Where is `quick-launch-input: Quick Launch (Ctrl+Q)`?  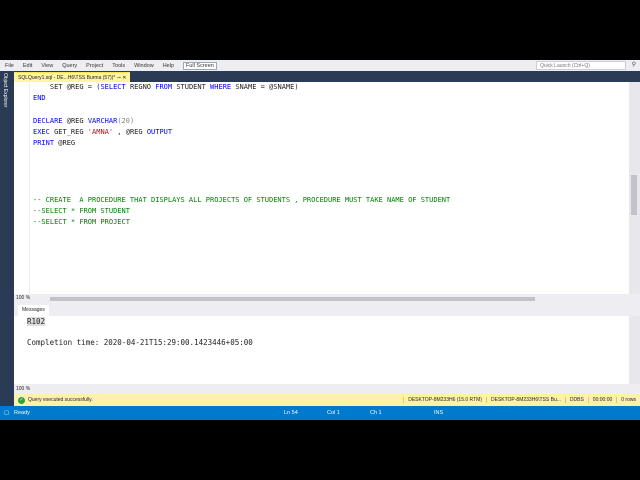
quick-launch-input: Quick Launch (Ctrl+Q) is located at coordinates (581, 65).